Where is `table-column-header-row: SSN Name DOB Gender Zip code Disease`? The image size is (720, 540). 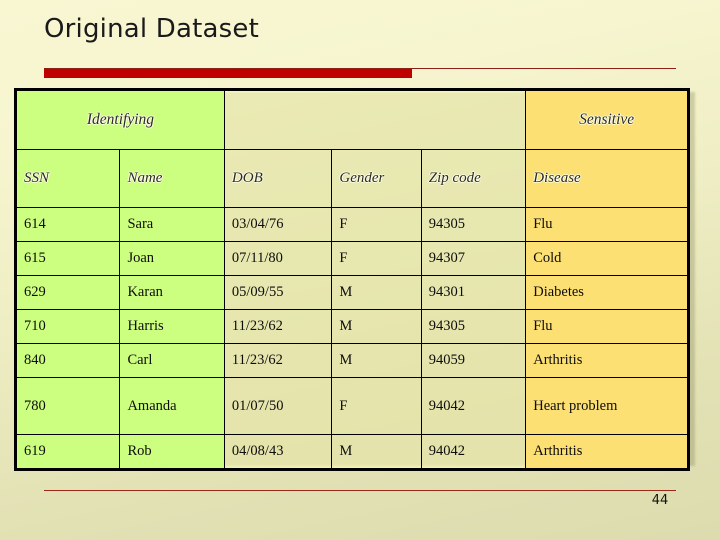 table-column-header-row: SSN Name DOB Gender Zip code Disease is located at coordinates (351, 178).